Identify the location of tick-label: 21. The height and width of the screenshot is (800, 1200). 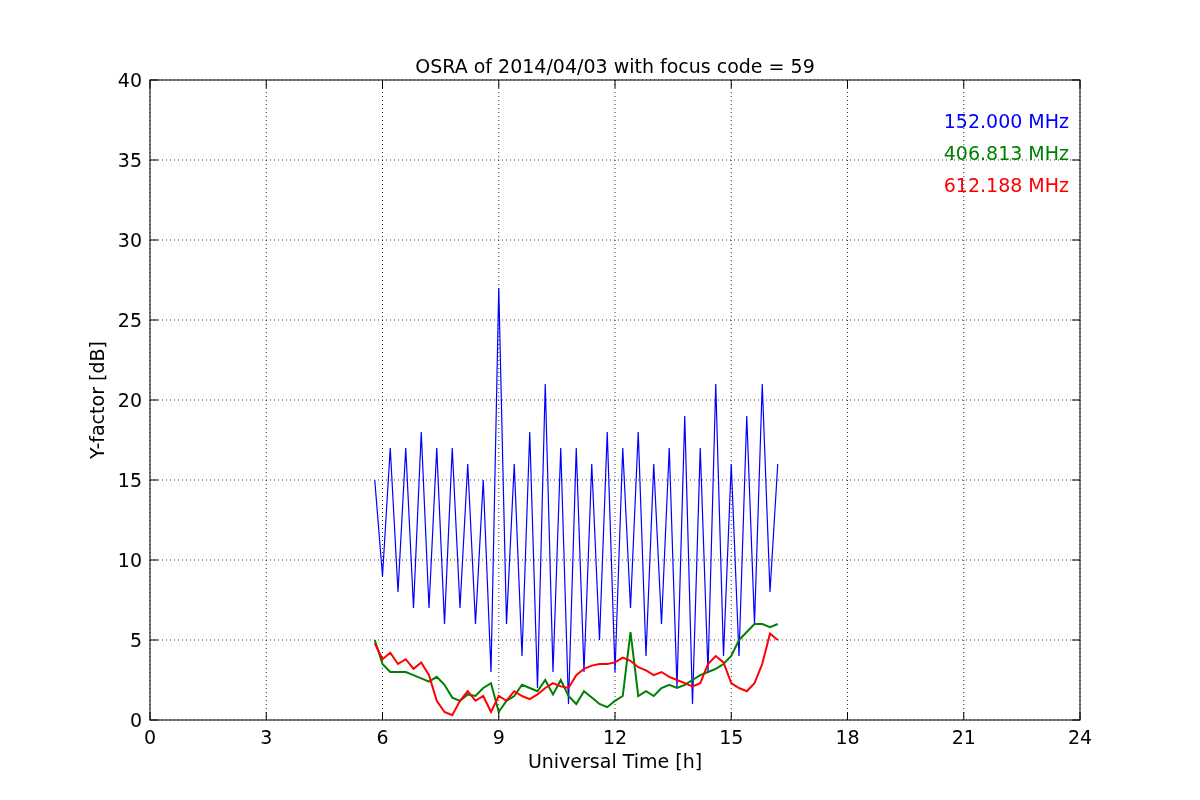
(963, 737).